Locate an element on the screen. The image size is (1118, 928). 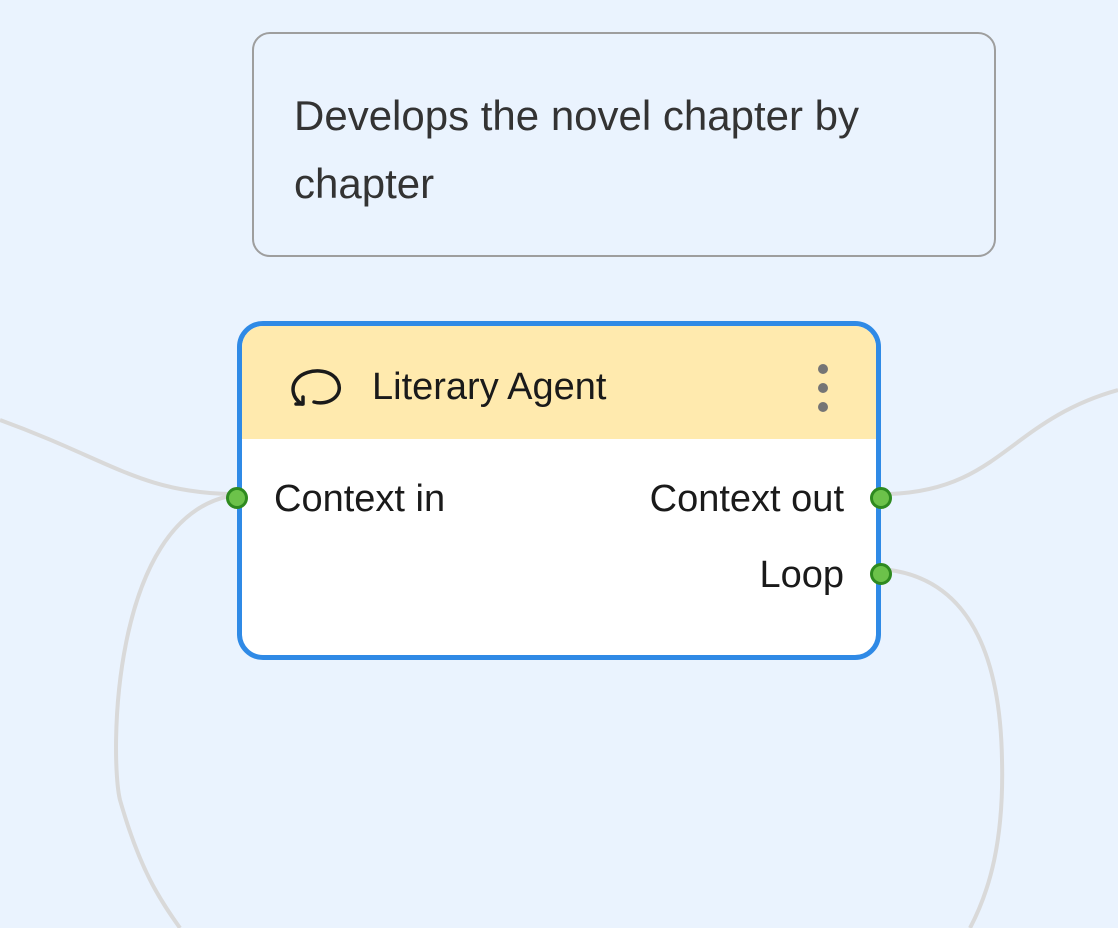
output-port-label-context-out: Context out is located at coordinates (746, 499).